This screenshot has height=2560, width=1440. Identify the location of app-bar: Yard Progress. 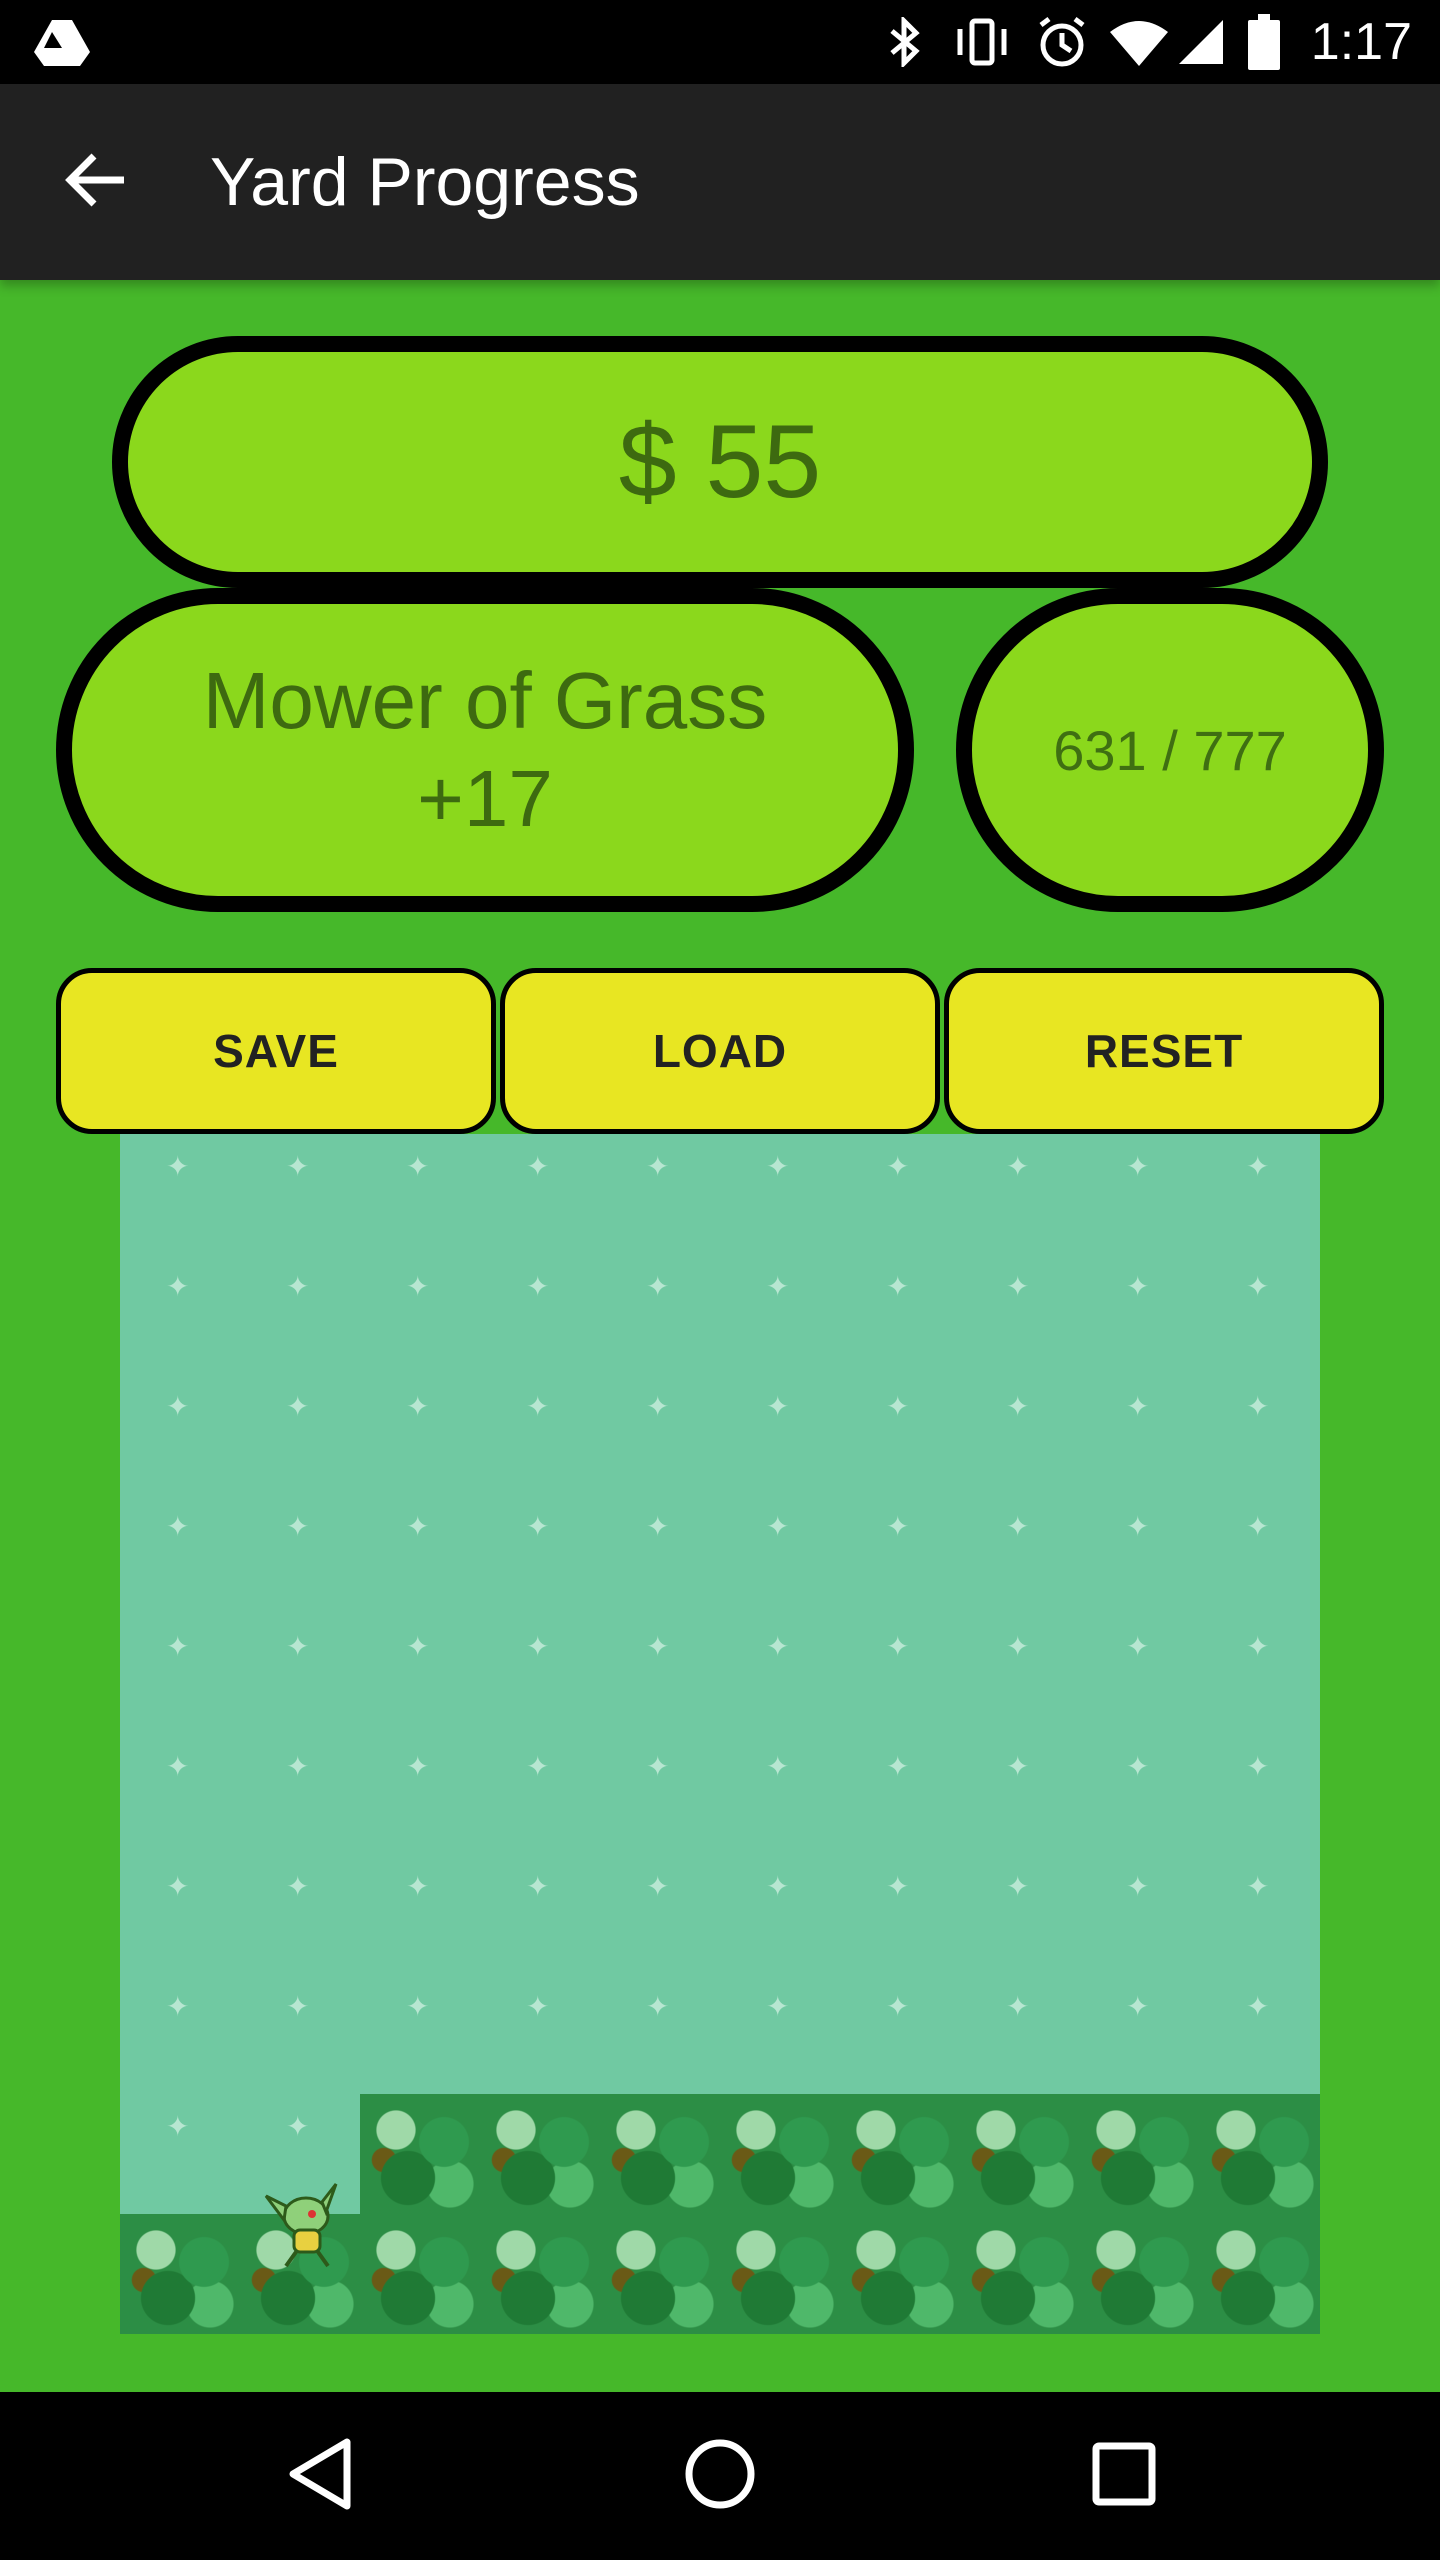
(720, 182).